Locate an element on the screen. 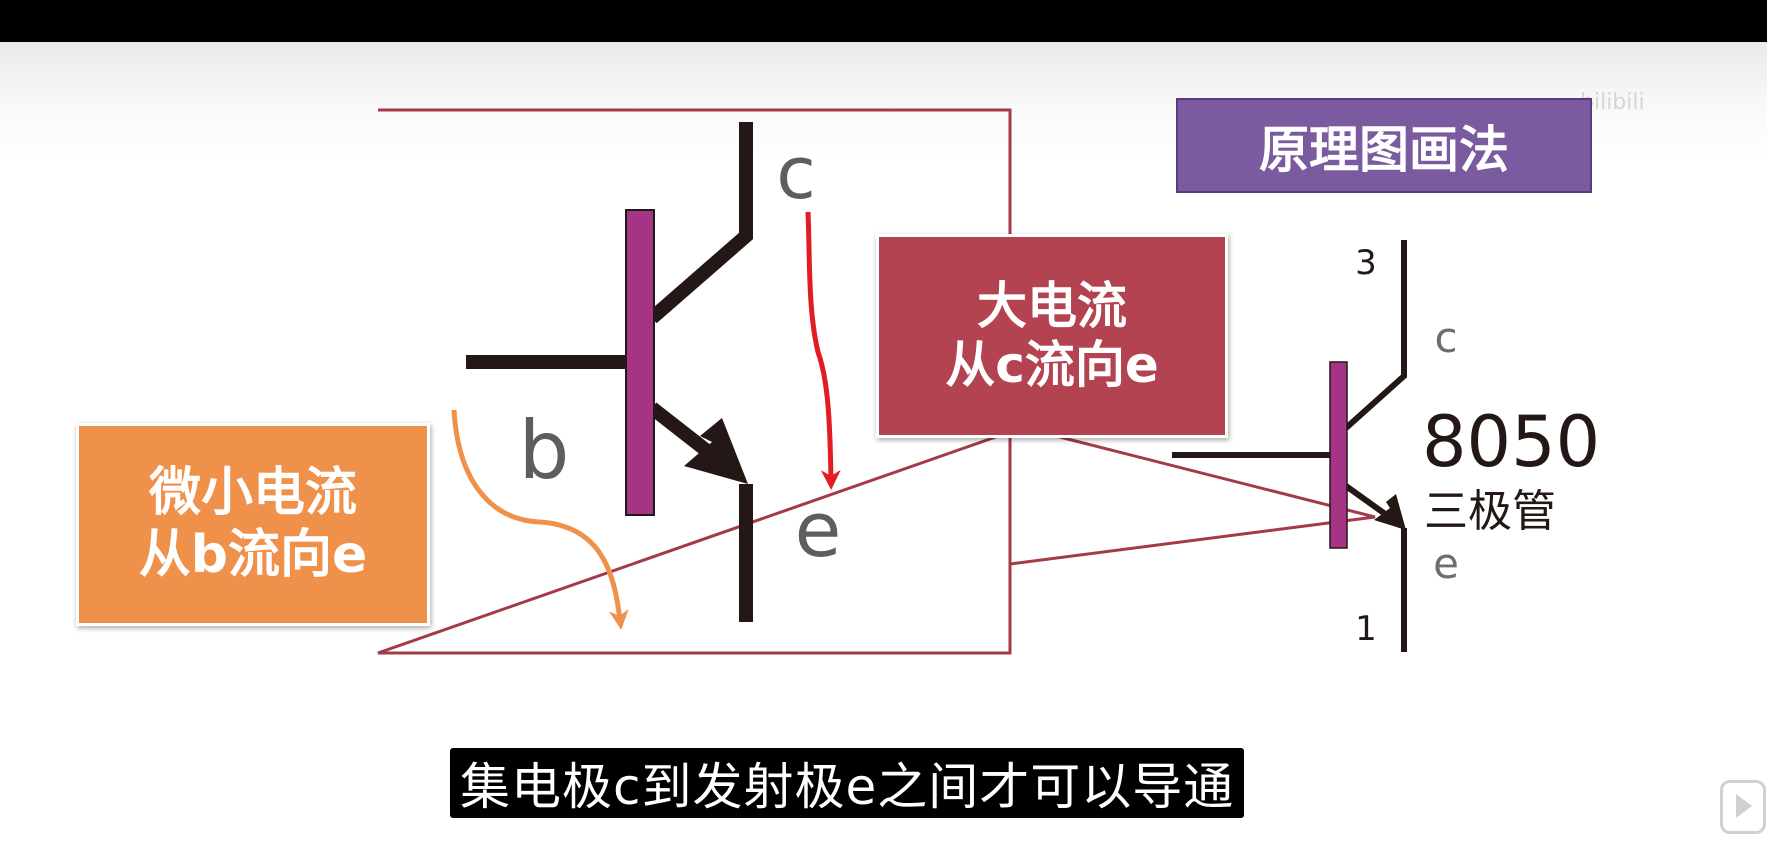 This screenshot has height=842, width=1767. big-base-bar is located at coordinates (640, 362).